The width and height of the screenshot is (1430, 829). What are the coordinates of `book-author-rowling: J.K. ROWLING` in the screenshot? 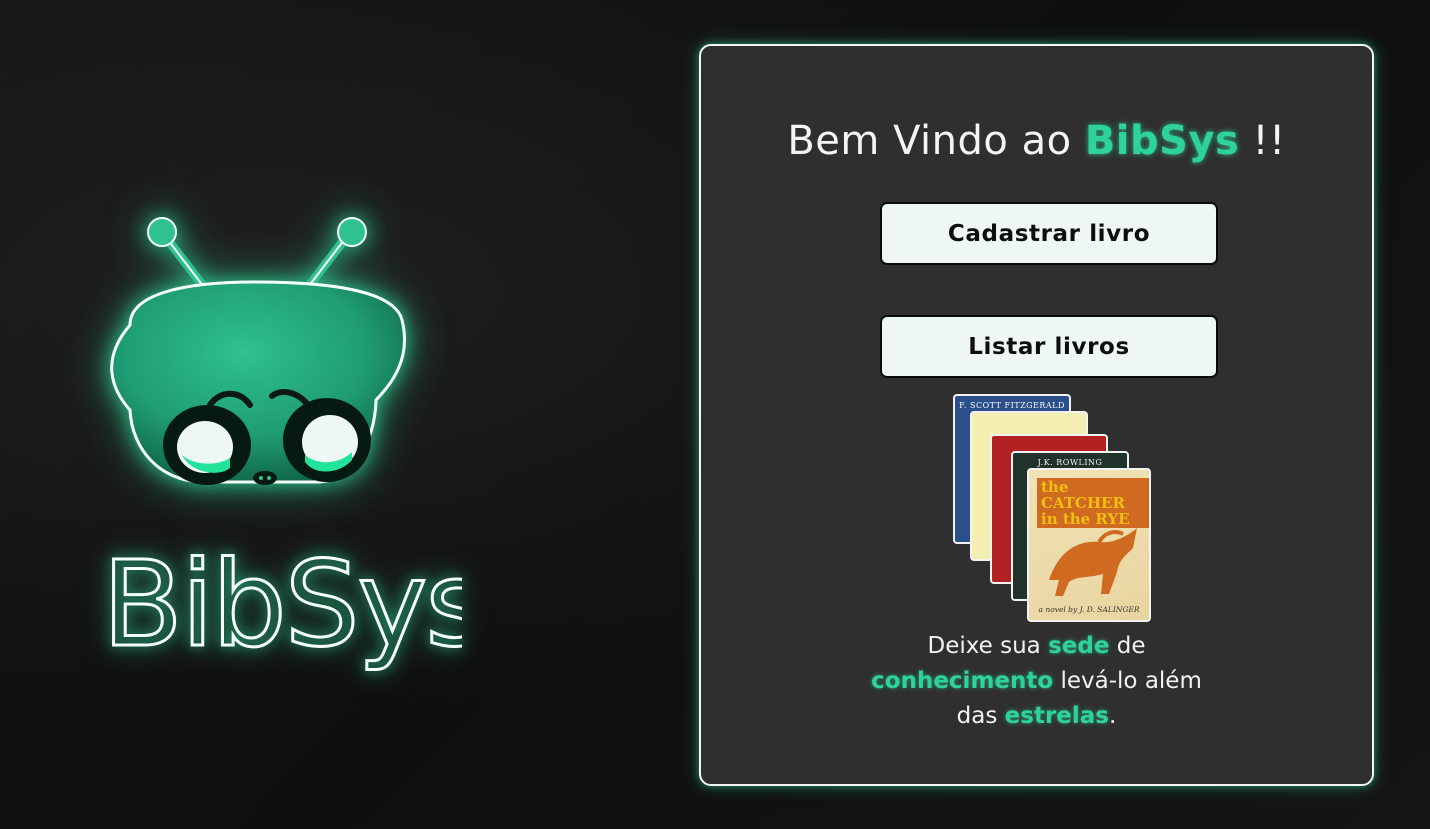 It's located at (1070, 462).